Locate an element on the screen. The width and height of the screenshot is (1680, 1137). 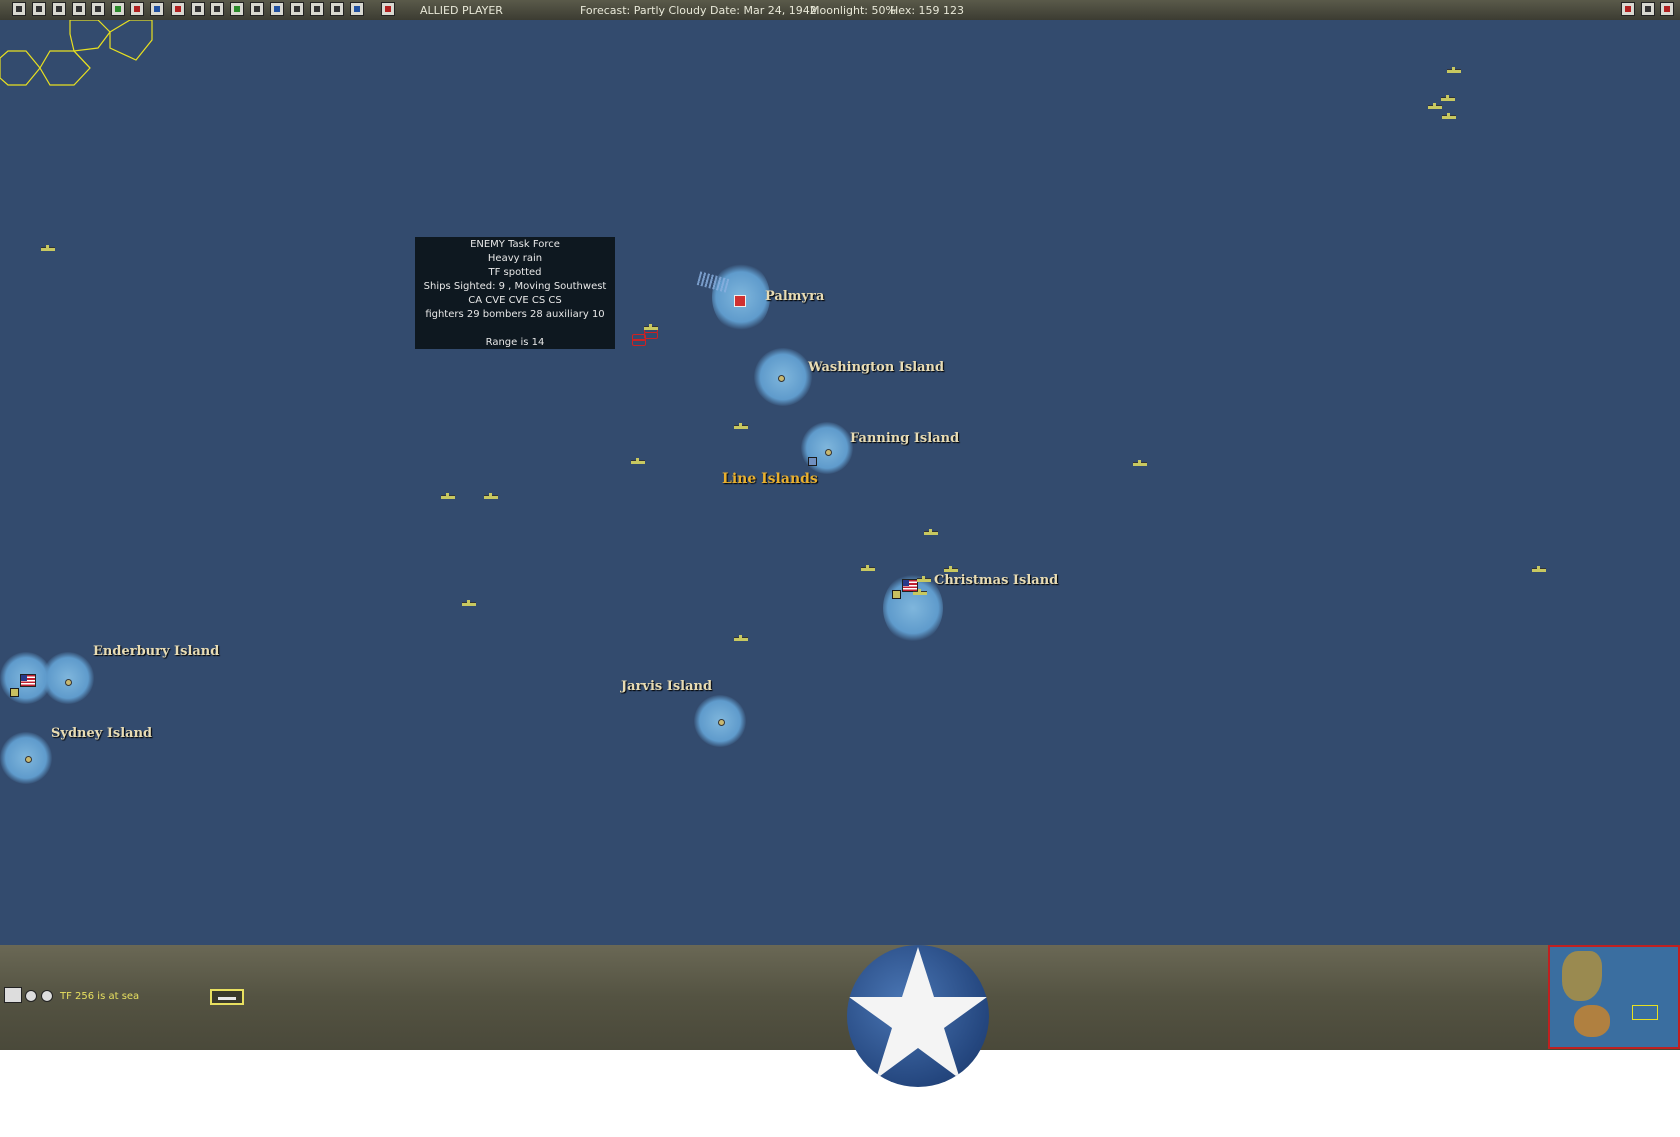
code-icon is located at coordinates (1648, 9).